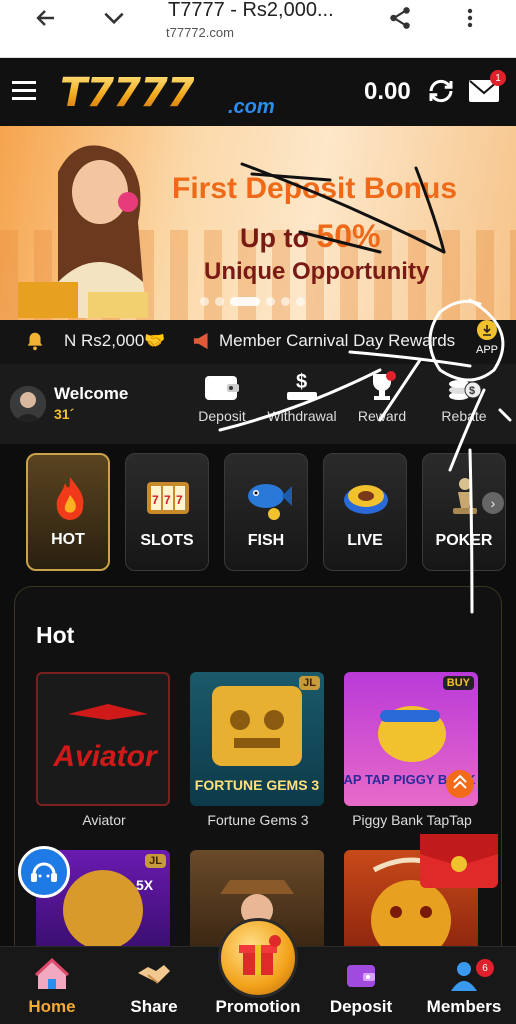  Describe the element at coordinates (258, 29) in the screenshot. I see `browser-bar: T7777 - Rs2,000... t77772.com` at that location.